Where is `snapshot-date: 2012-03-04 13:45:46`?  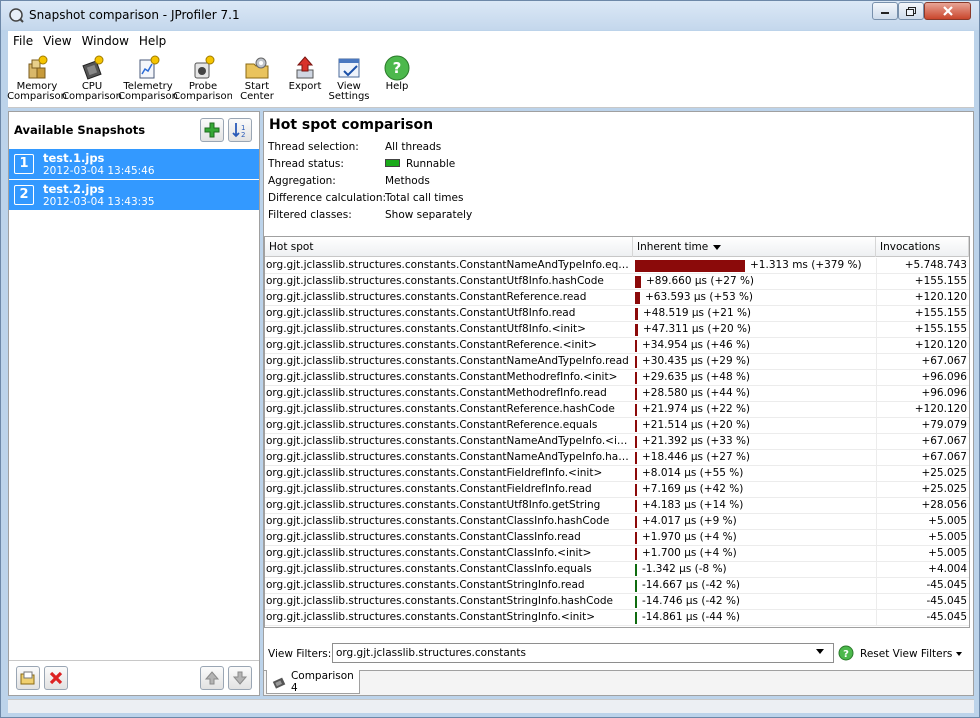
snapshot-date: 2012-03-04 13:45:46 is located at coordinates (99, 171).